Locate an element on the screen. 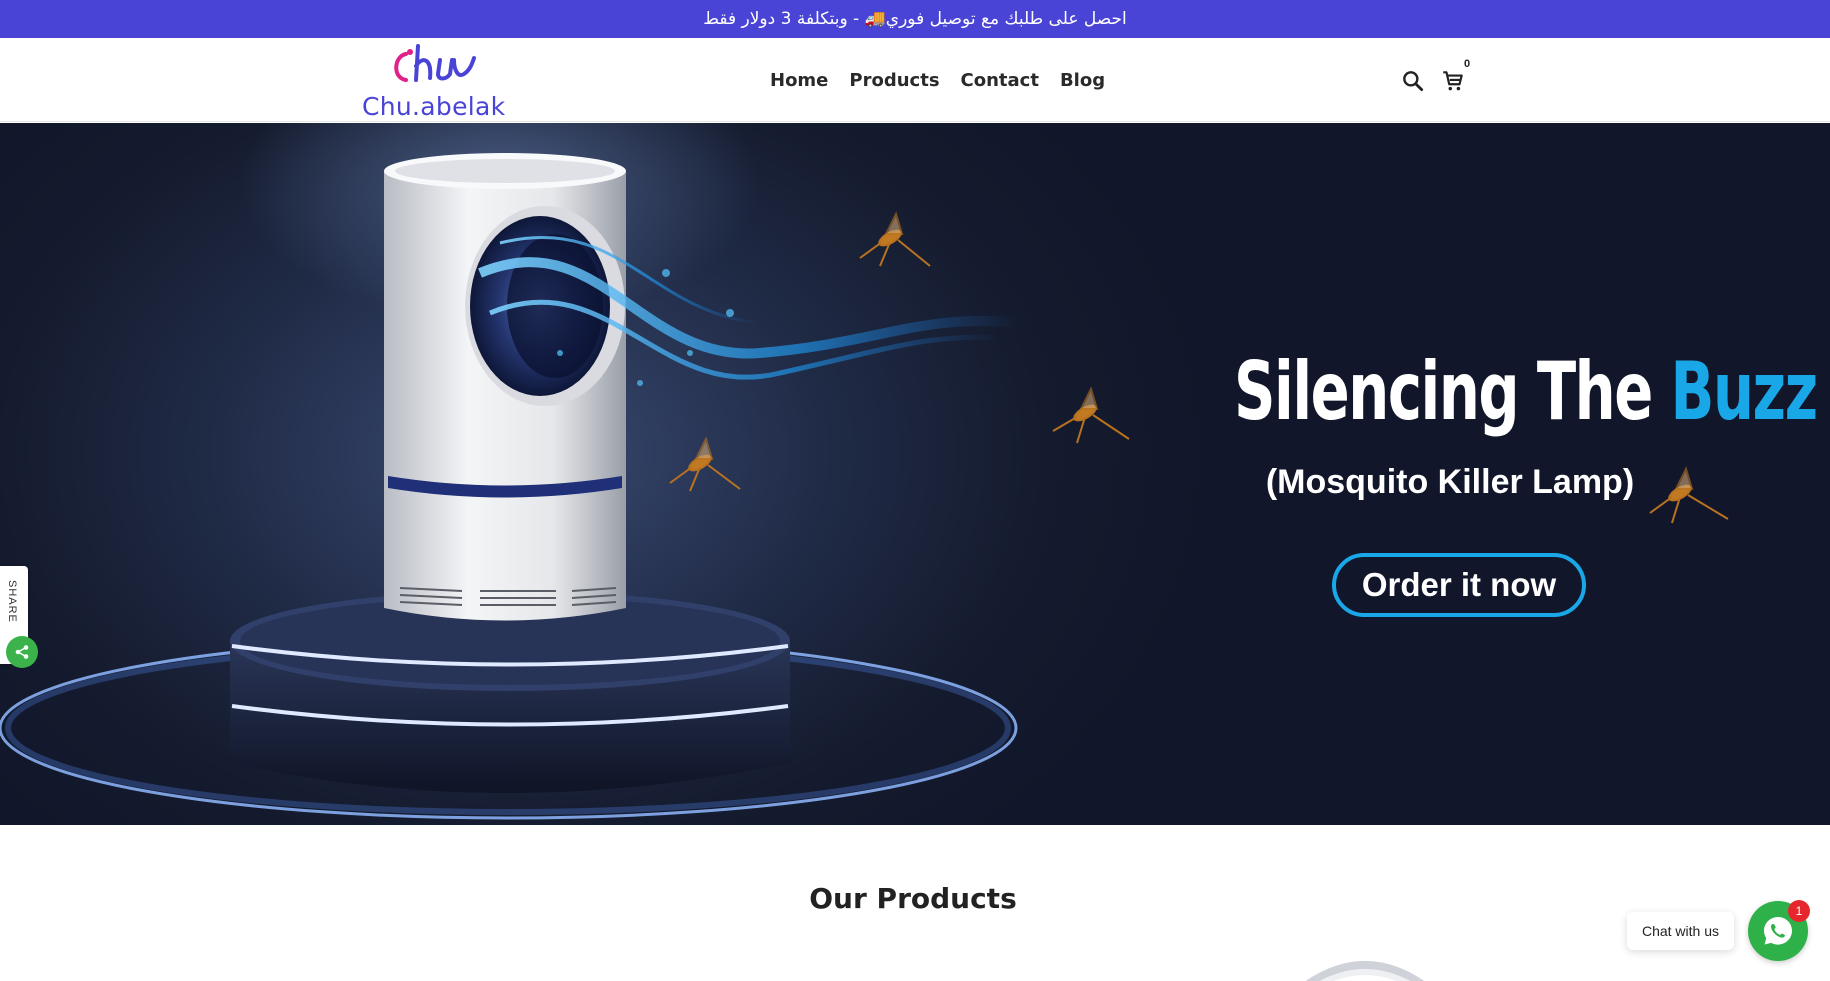 The image size is (1830, 981). chat-notification-badge: 1 is located at coordinates (1799, 911).